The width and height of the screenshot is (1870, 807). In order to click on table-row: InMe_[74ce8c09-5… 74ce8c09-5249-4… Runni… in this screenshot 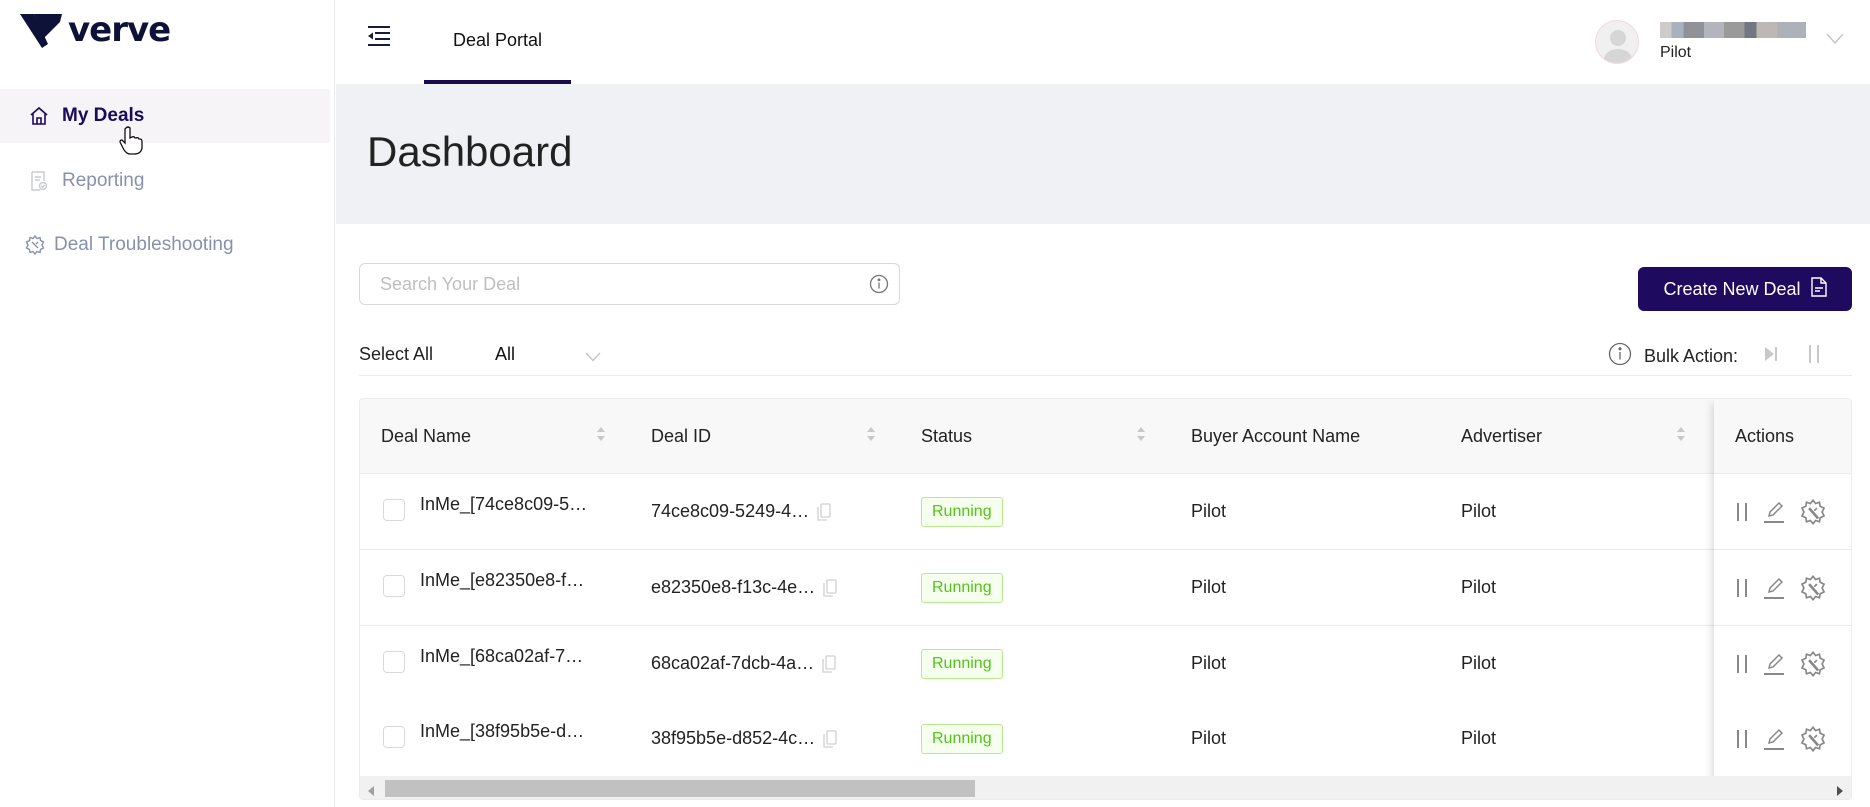, I will do `click(1105, 512)`.